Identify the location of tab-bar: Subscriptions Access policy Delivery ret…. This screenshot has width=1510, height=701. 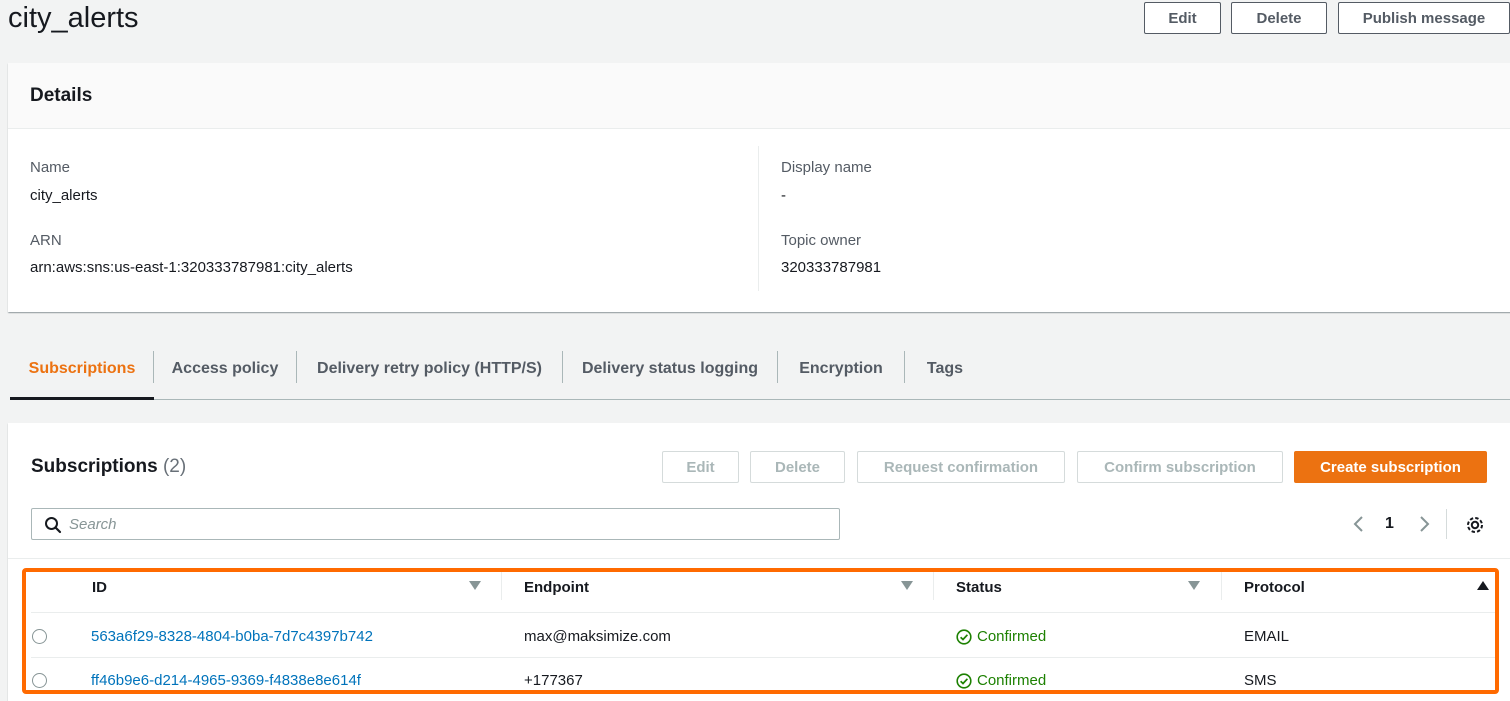
(760, 370).